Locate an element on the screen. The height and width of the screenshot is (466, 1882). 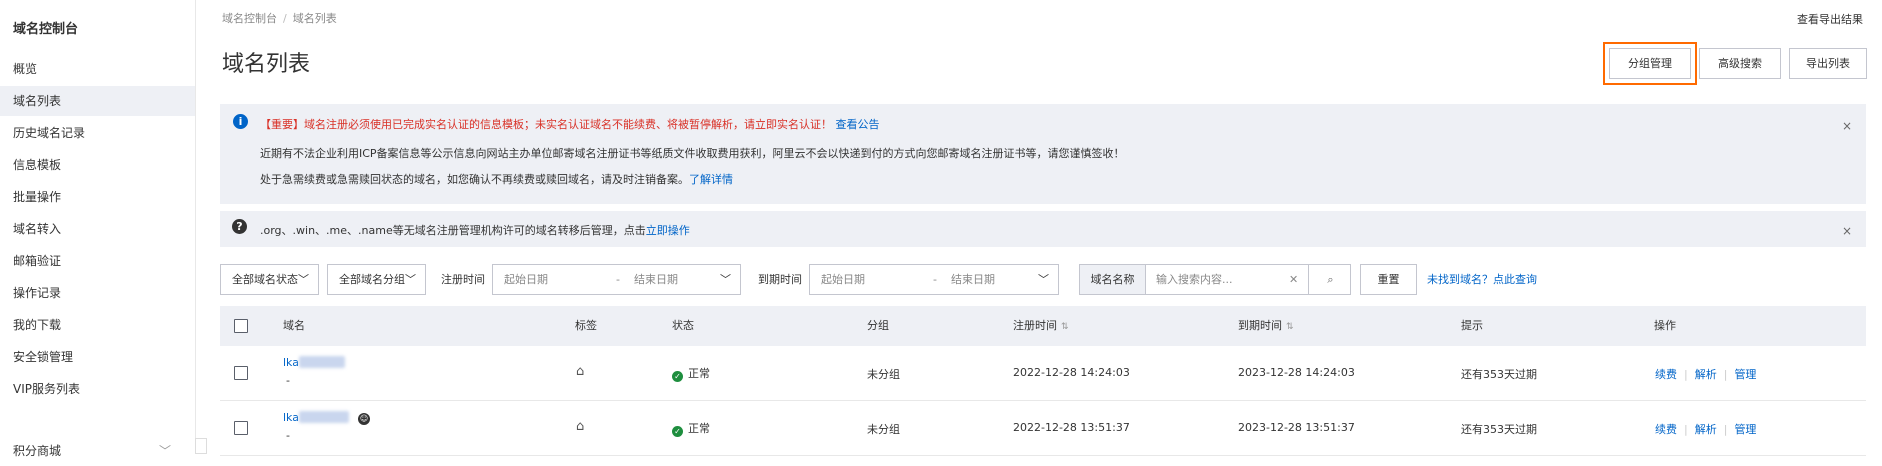
header-reg-time: 注册时间 ⇅ is located at coordinates (1041, 326).